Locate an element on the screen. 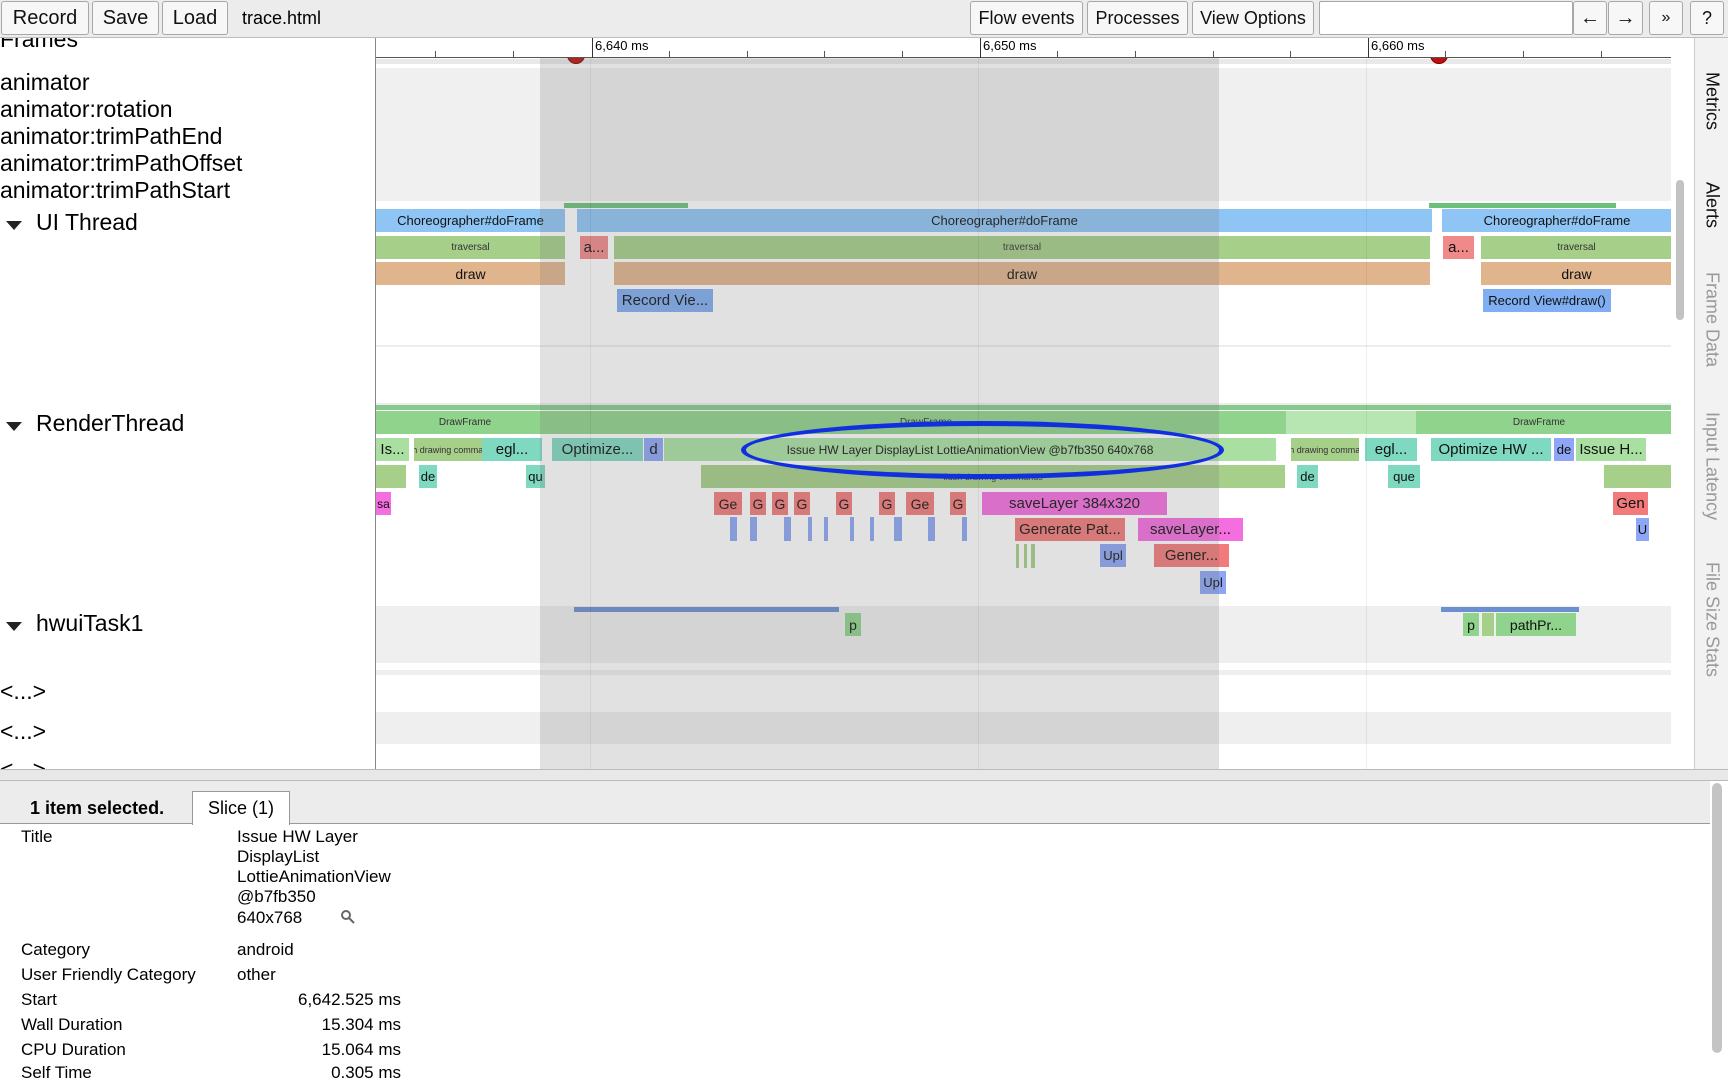  save-button: Save is located at coordinates (125, 18).